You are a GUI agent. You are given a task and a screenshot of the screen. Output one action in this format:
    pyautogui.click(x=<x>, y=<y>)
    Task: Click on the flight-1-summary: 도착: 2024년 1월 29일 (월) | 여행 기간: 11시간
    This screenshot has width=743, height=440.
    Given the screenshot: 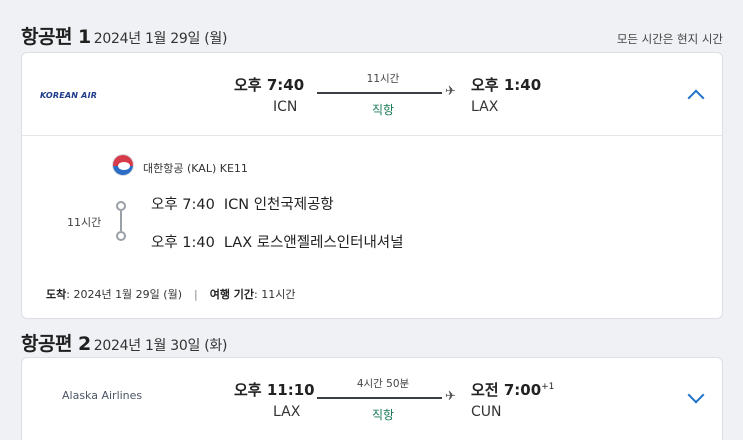 What is the action you would take?
    pyautogui.click(x=170, y=294)
    